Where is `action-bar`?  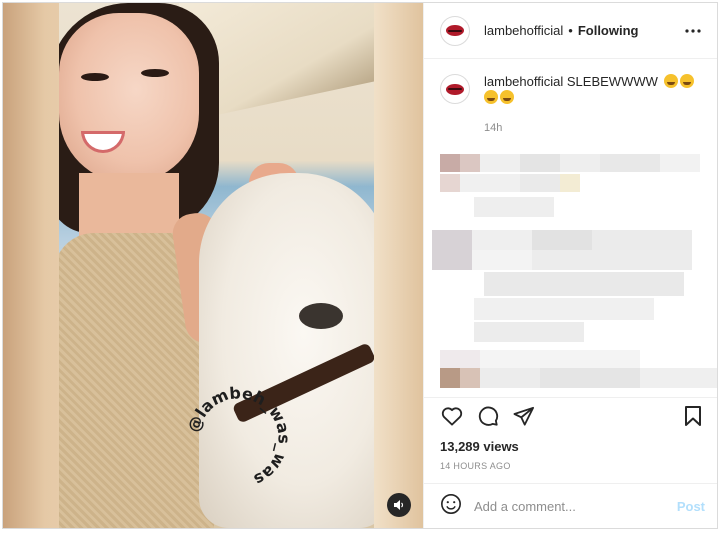
action-bar is located at coordinates (570, 415).